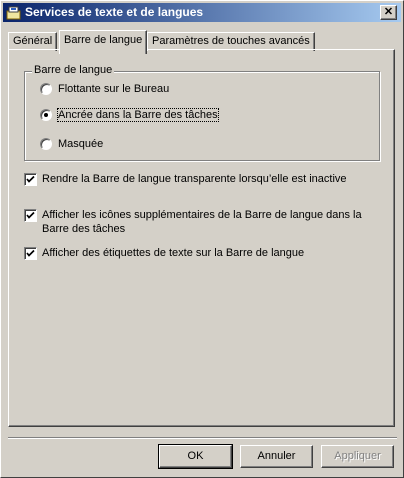 The image size is (404, 478). Describe the element at coordinates (114, 89) in the screenshot. I see `radio-label: Flottante sur le Bureau` at that location.